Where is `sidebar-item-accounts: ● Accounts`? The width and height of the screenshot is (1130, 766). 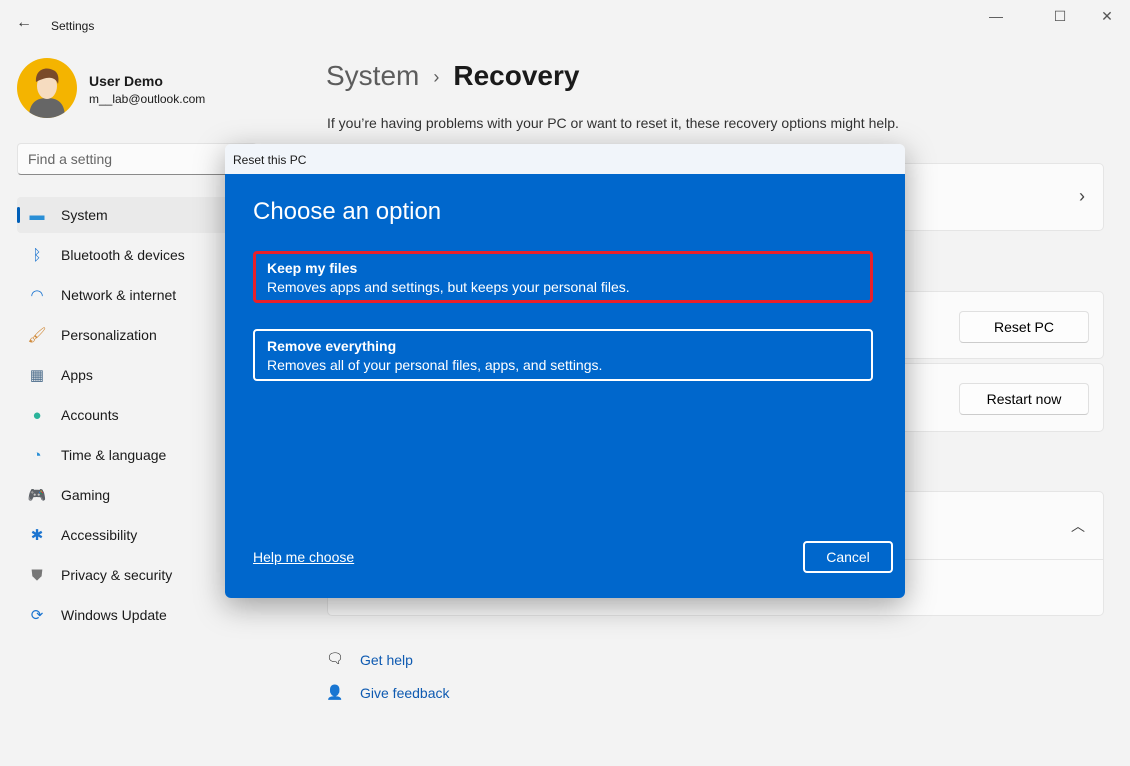 sidebar-item-accounts: ● Accounts is located at coordinates (124, 415).